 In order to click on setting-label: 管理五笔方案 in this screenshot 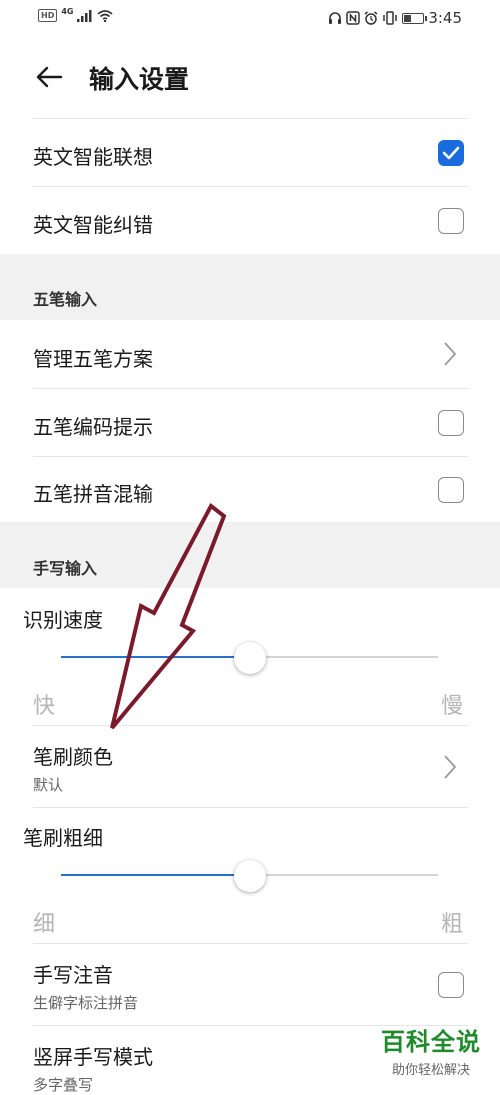, I will do `click(93, 359)`.